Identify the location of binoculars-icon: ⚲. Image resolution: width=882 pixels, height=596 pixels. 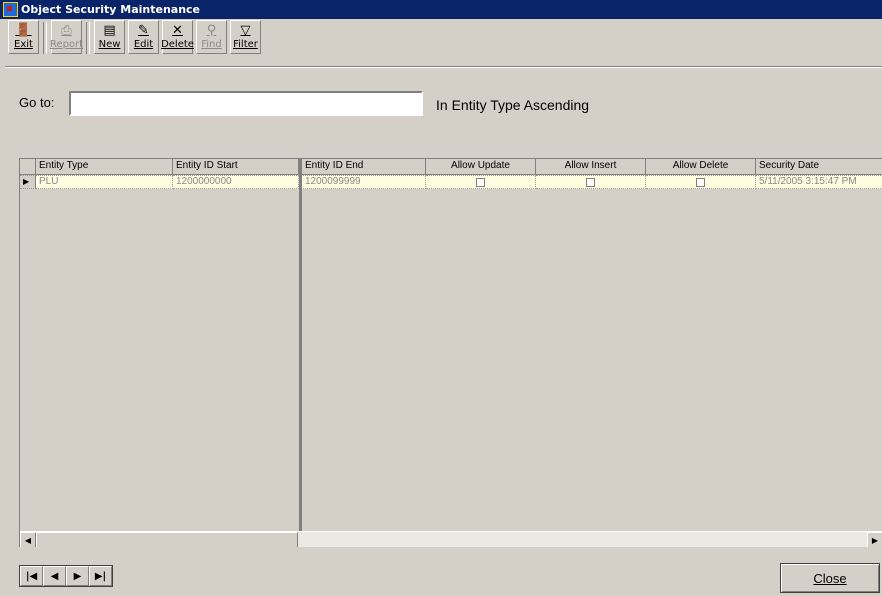
(211, 30).